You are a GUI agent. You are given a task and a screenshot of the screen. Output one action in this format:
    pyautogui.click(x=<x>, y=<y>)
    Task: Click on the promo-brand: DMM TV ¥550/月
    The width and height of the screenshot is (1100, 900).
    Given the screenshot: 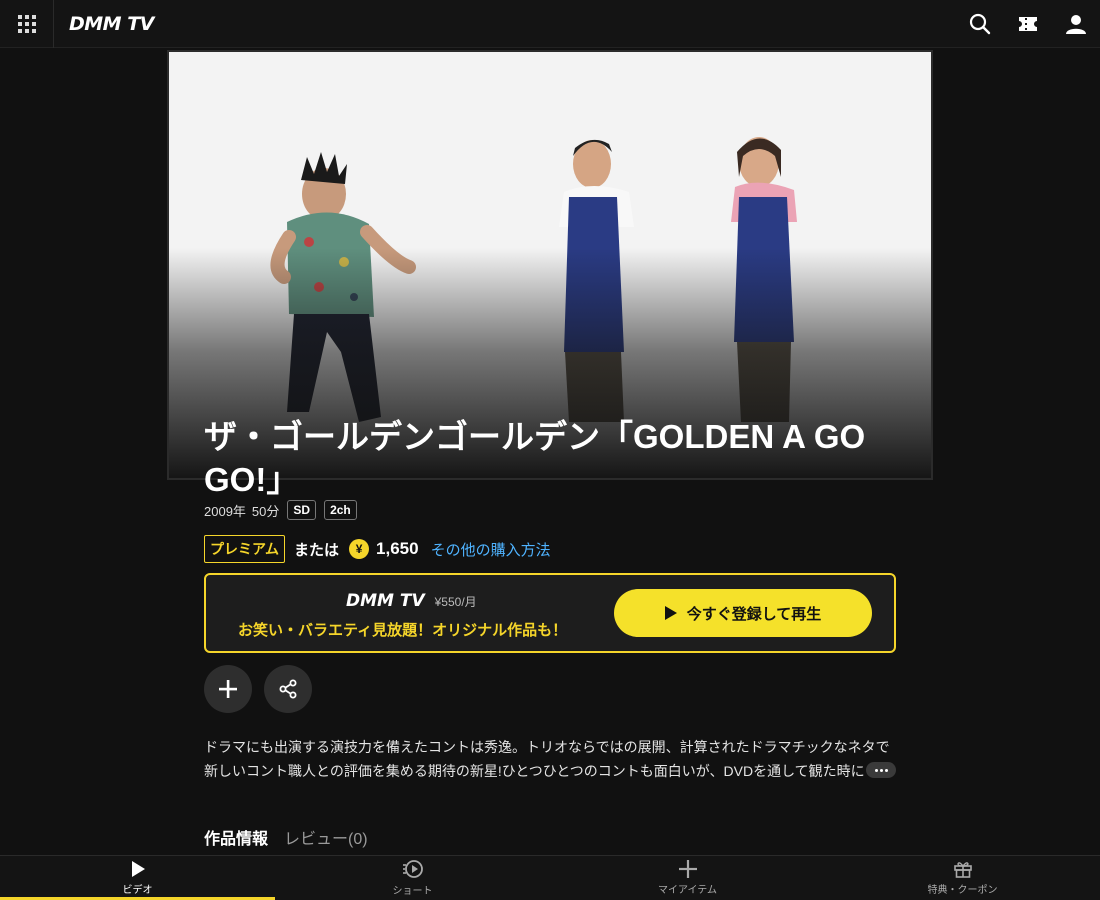 What is the action you would take?
    pyautogui.click(x=411, y=601)
    